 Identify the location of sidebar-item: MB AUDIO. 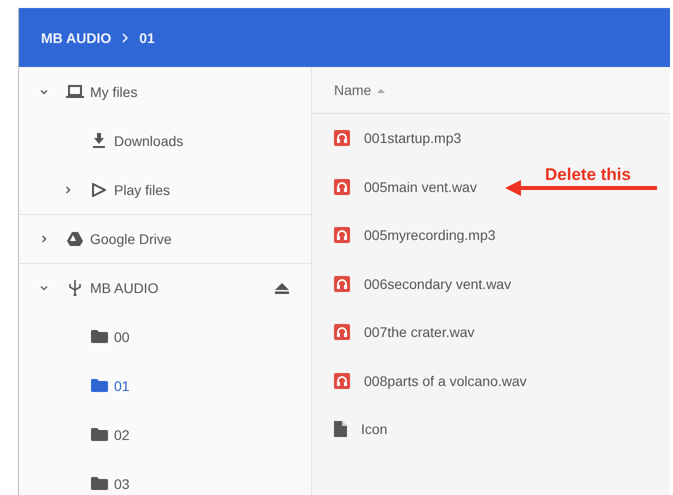
(165, 287).